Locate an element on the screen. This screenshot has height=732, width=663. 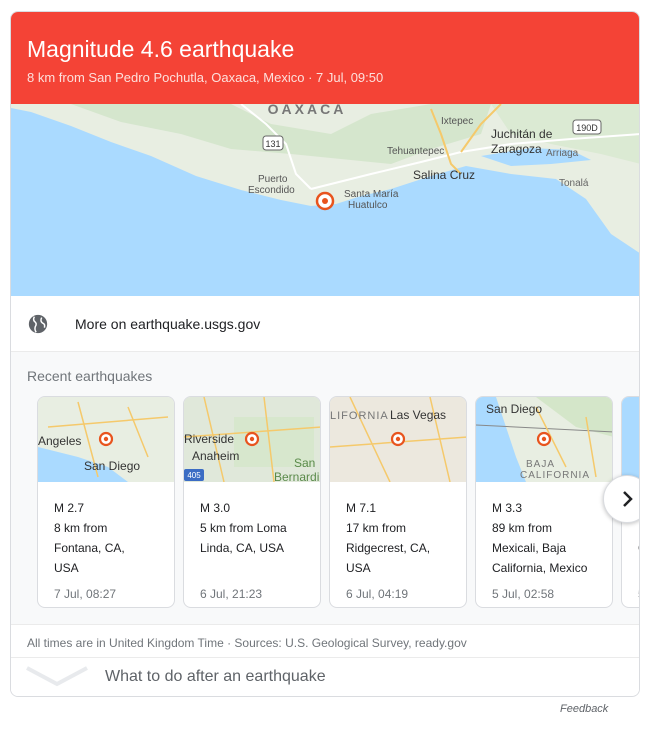
card-map is located at coordinates (630, 439).